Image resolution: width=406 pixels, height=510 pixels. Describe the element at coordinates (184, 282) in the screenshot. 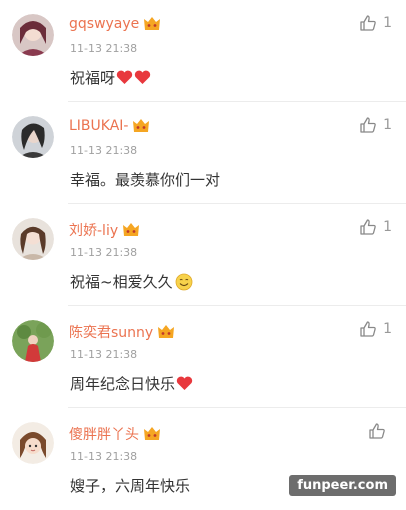

I see `smile-emoji-icon` at that location.